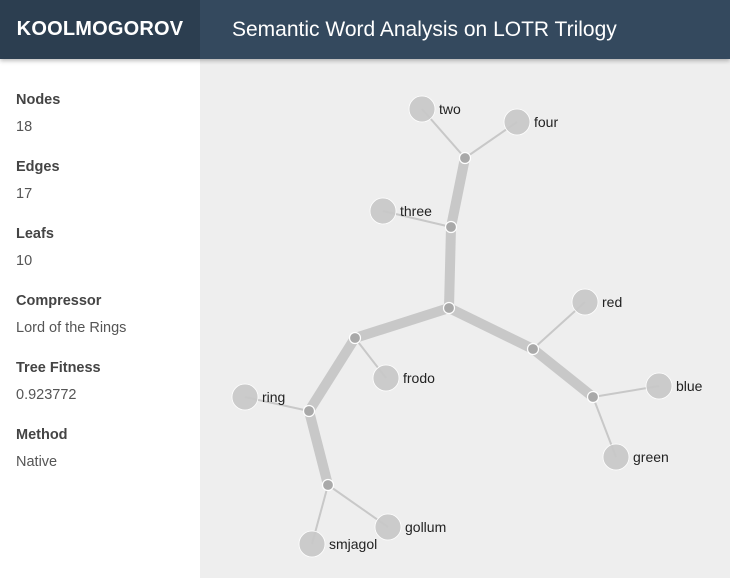 This screenshot has width=730, height=578. Describe the element at coordinates (425, 527) in the screenshot. I see `leaf-label: gollum` at that location.